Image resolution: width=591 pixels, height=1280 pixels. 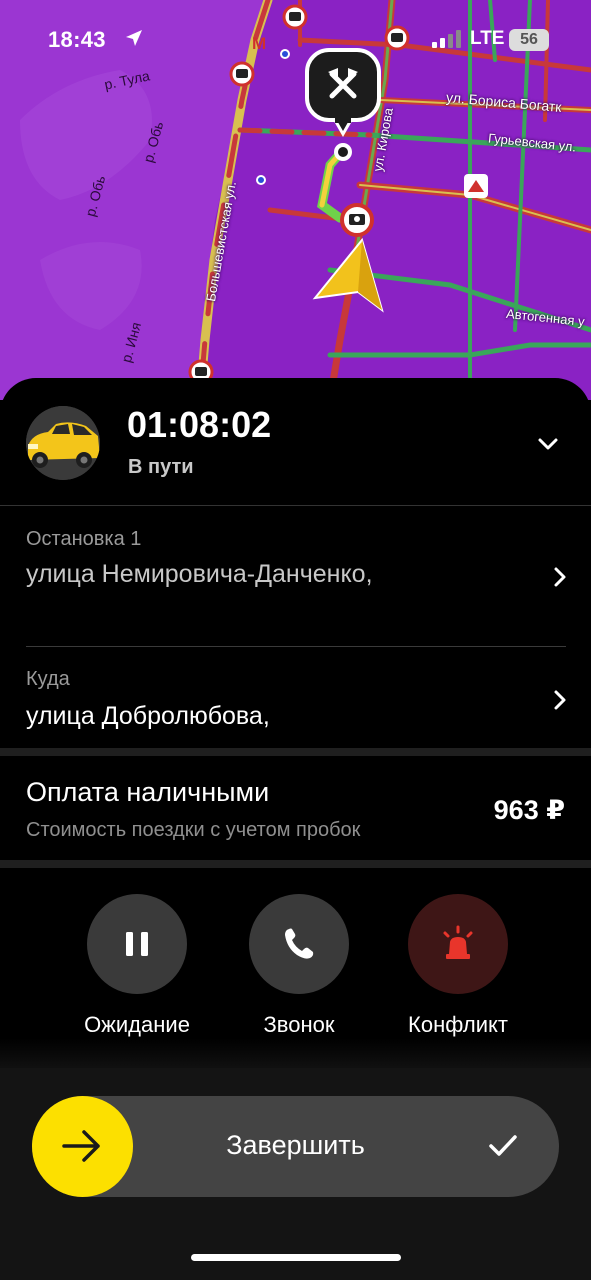 I want to click on stop-row-1: Остановка 1 улица Немировича-Данченко,, so click(x=295, y=568).